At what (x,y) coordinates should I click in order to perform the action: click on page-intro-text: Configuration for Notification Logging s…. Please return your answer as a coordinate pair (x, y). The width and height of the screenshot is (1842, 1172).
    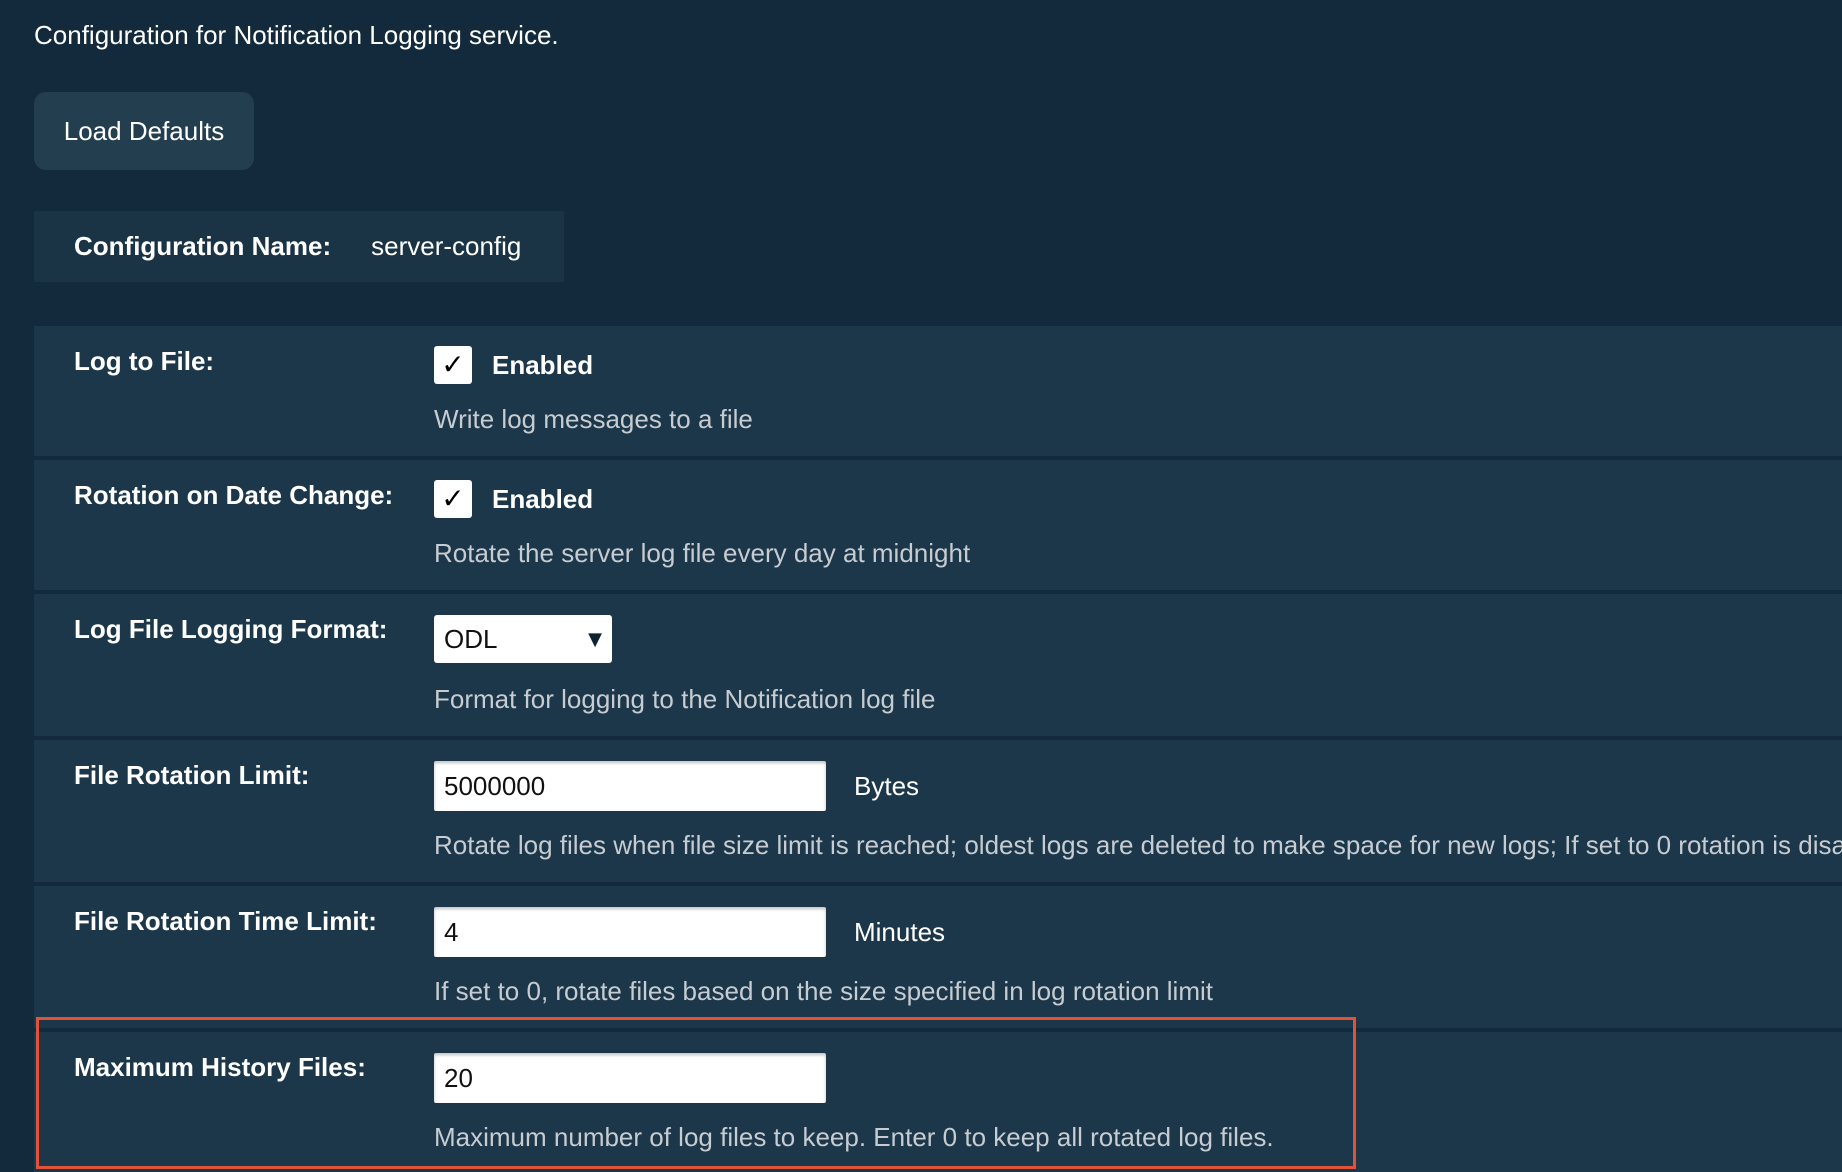
    Looking at the image, I should click on (296, 35).